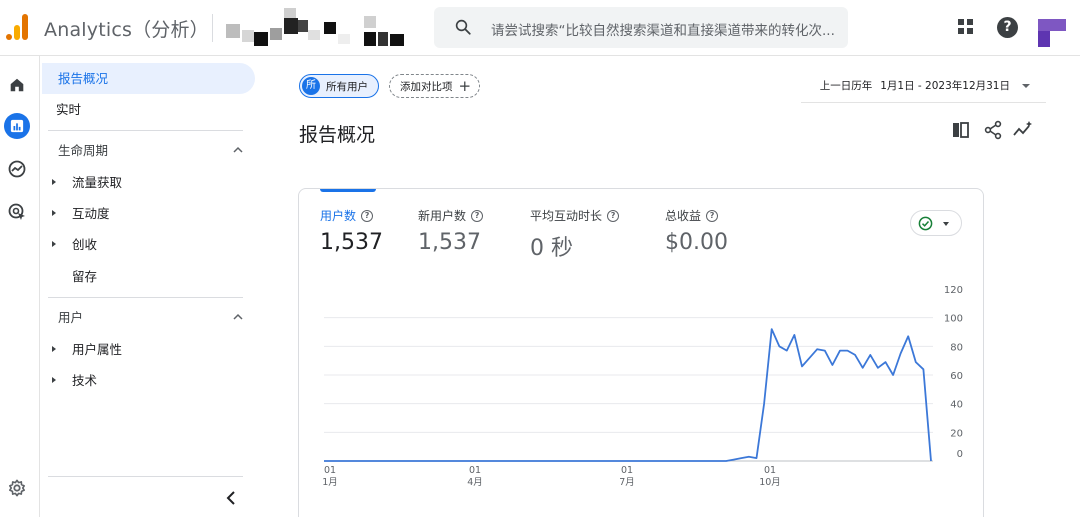  I want to click on x-tick-label: 4月, so click(475, 482).